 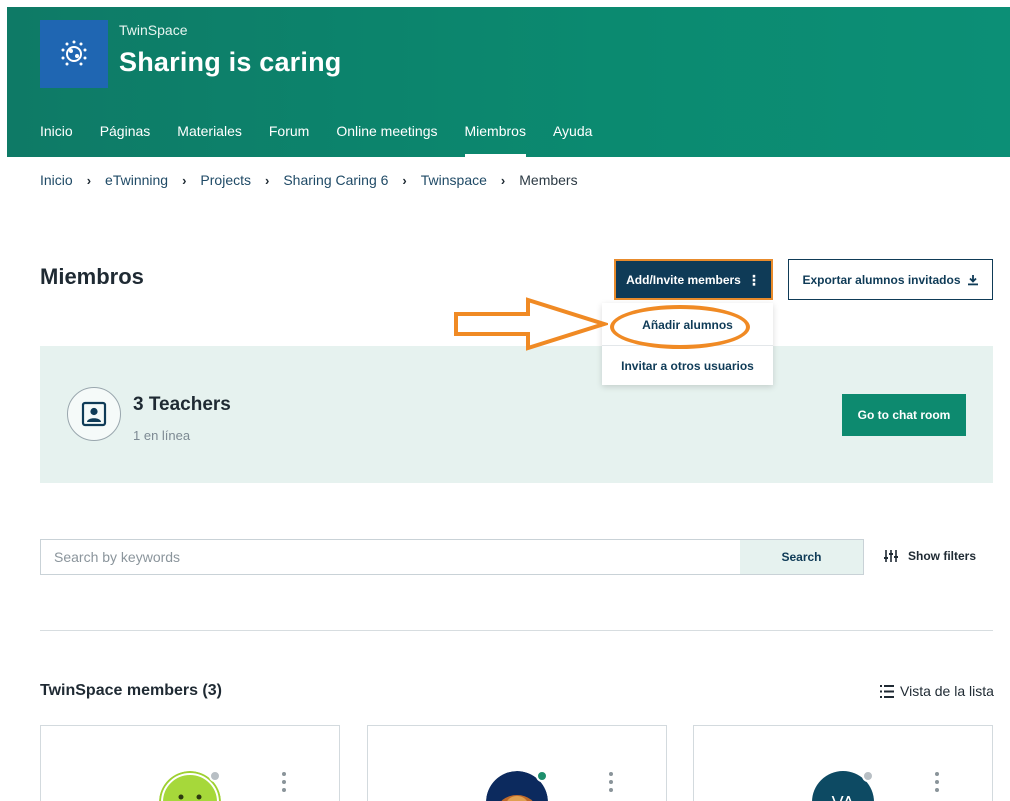 I want to click on add-members-dropdown: Añadir alumnos Invitar a otros usuarios, so click(x=687, y=344).